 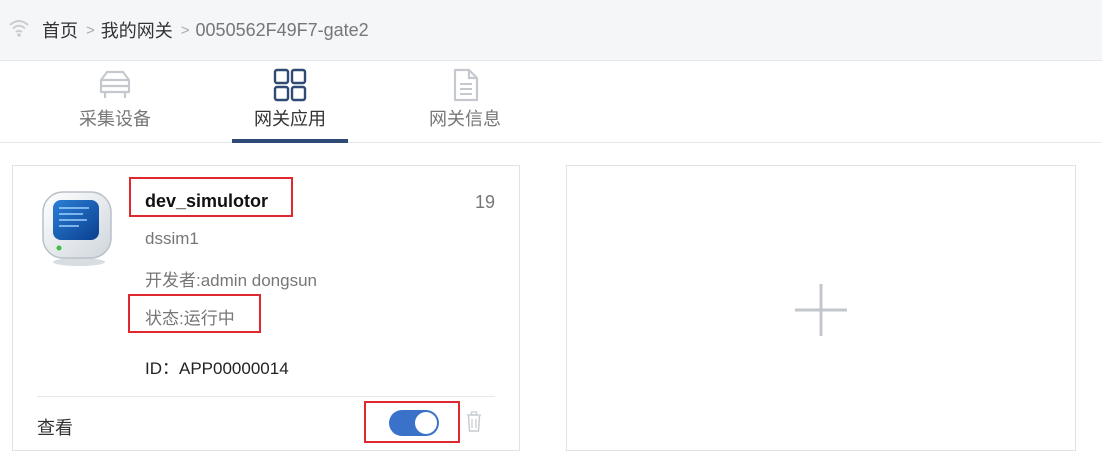 What do you see at coordinates (217, 368) in the screenshot?
I see `app-id: ID：APP00000014` at bounding box center [217, 368].